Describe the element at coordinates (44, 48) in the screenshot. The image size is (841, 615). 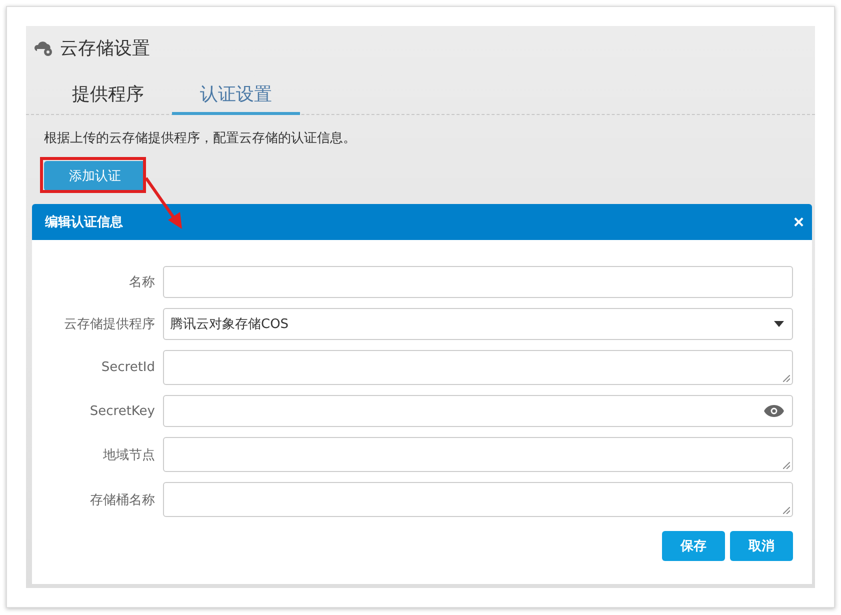
I see `cloud-gear-icon` at that location.